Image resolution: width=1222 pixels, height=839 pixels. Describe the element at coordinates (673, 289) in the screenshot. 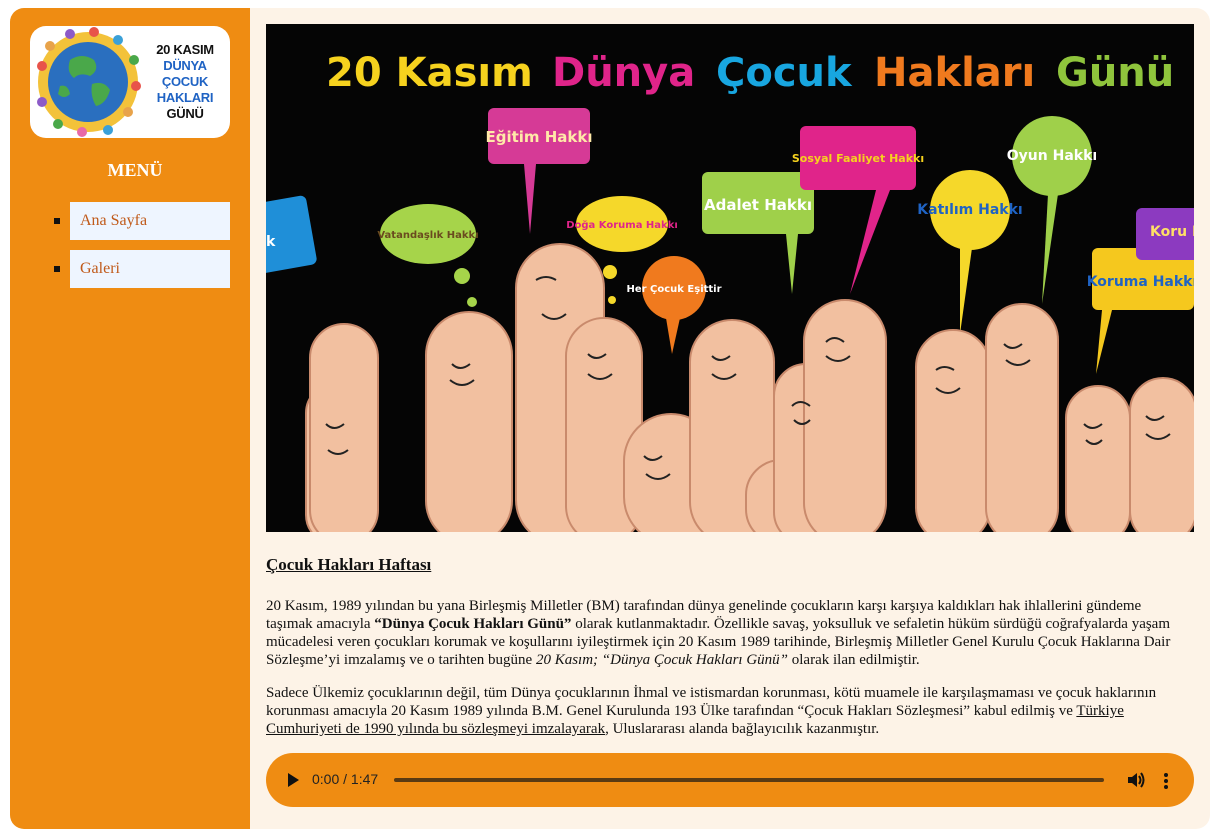

I see `svg-text: Her Çocuk Eşittir` at that location.